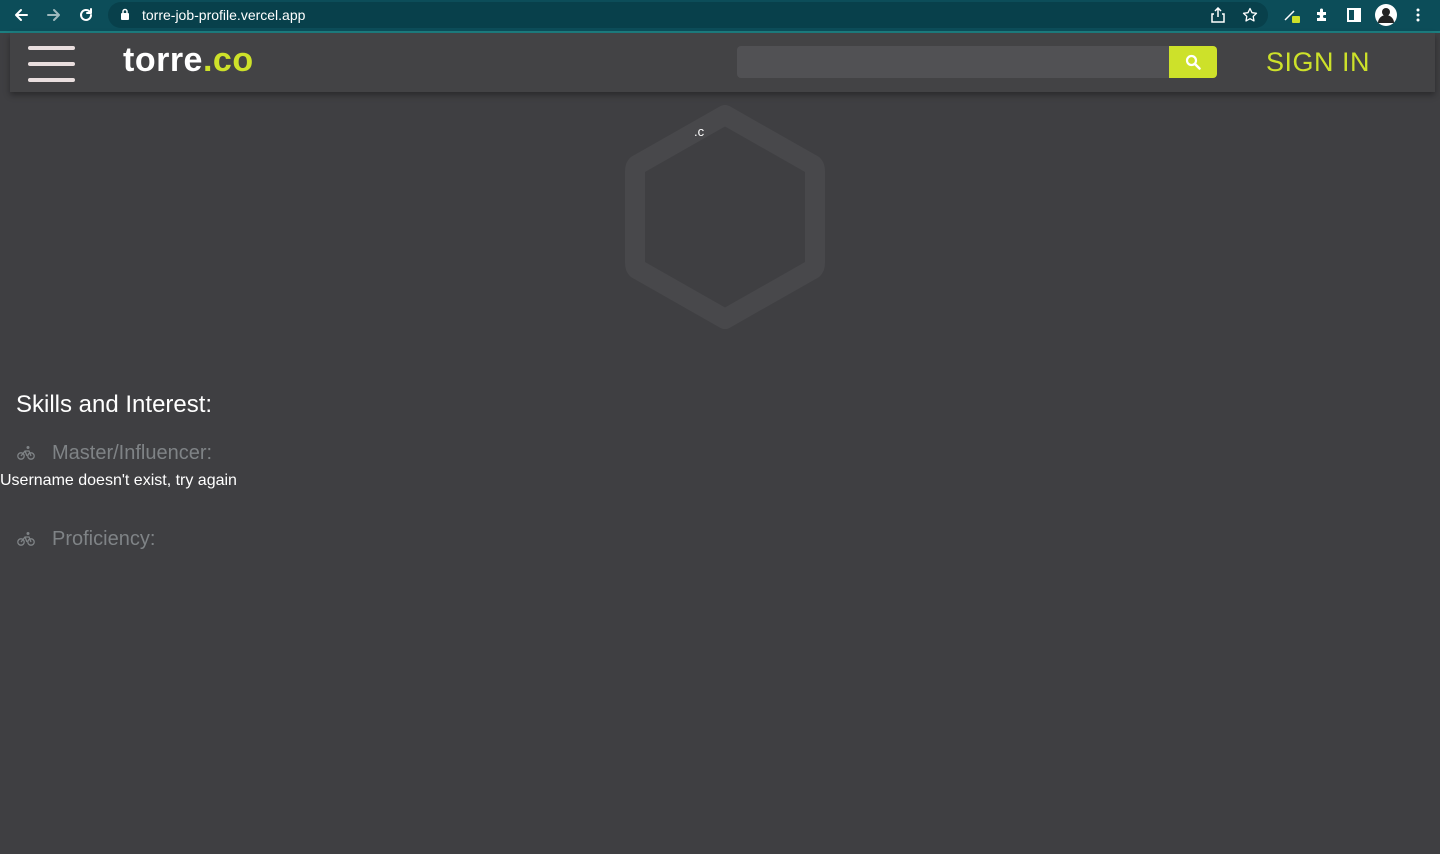 Image resolution: width=1440 pixels, height=854 pixels. Describe the element at coordinates (86, 15) in the screenshot. I see `reload-icon` at that location.